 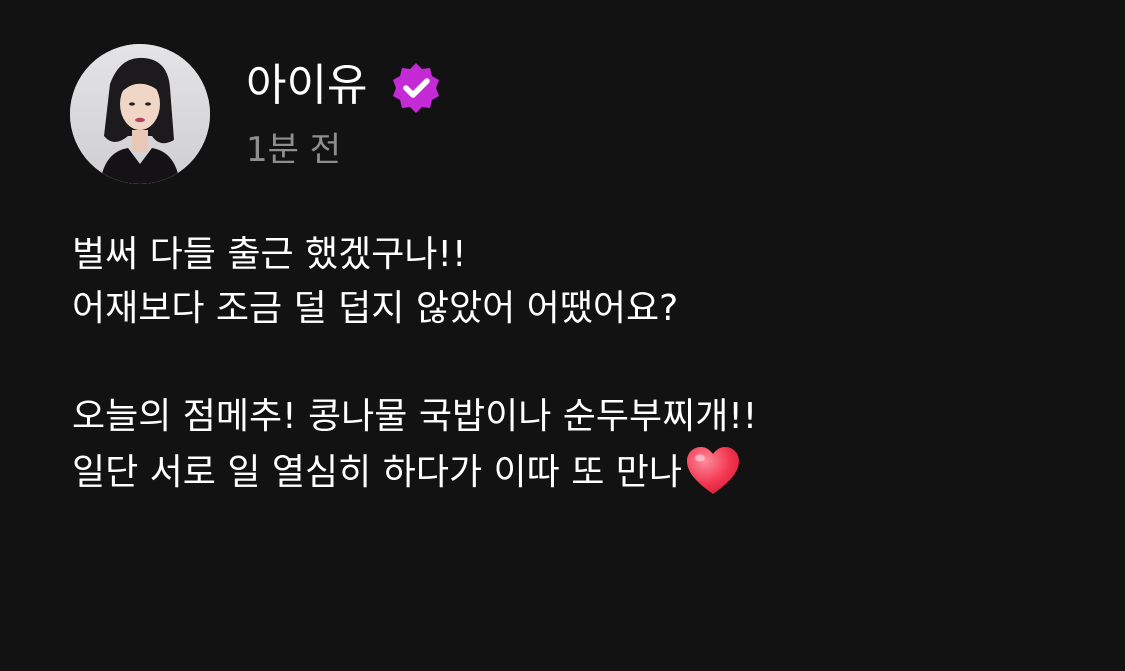 I want to click on post-body-line: 어재보다 조금 덜 덥지 않았어 어땠어요?, so click(x=375, y=308).